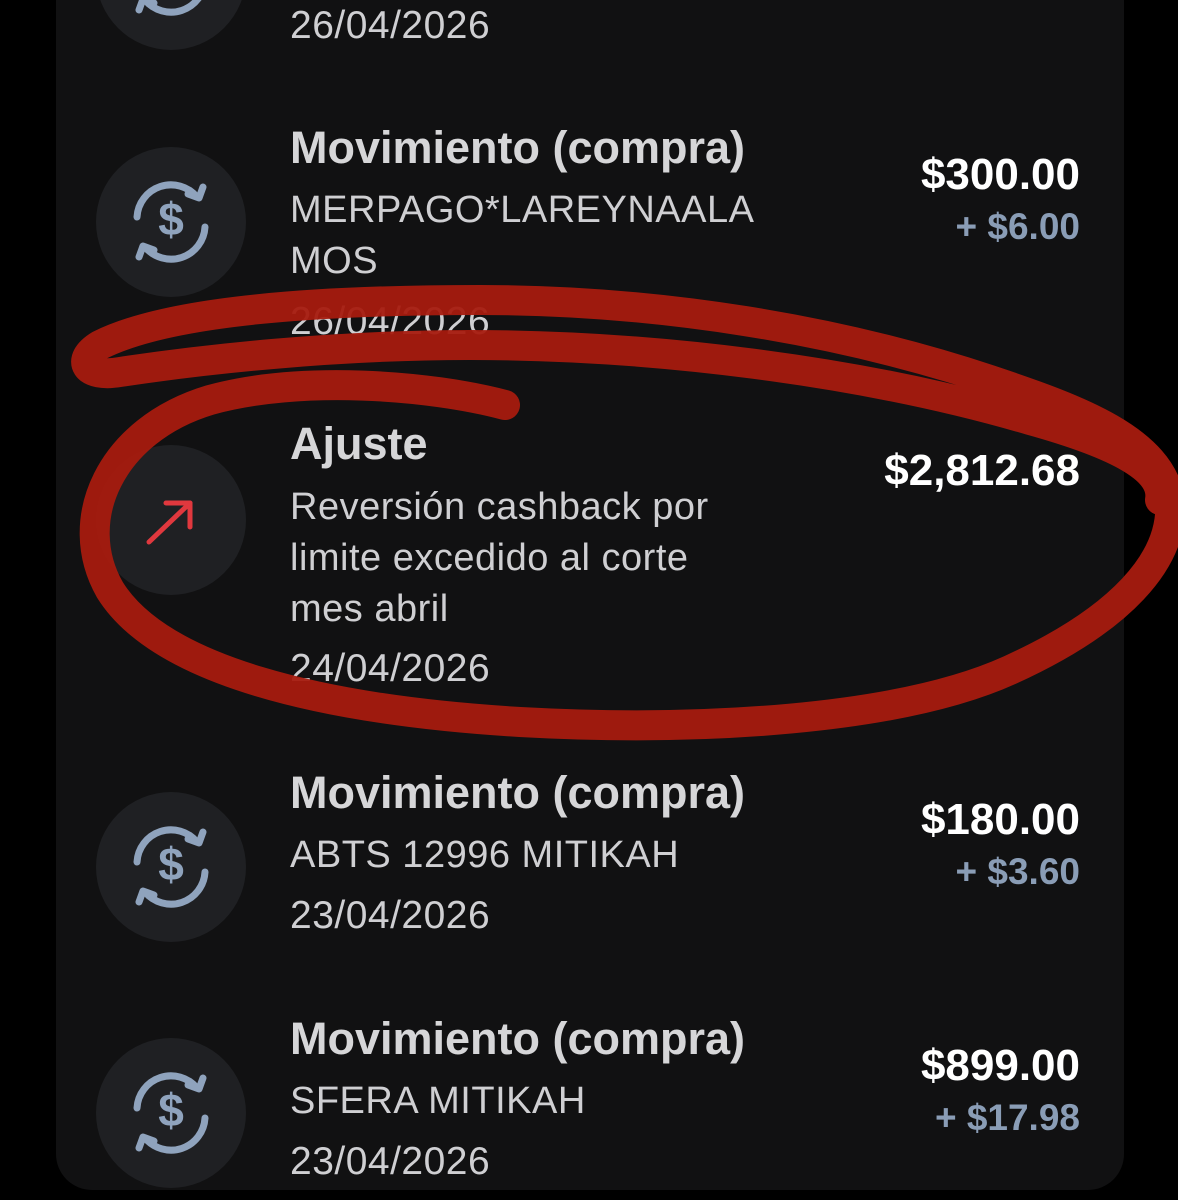  What do you see at coordinates (390, 1161) in the screenshot?
I see `transaction-date: 23/04/2026` at bounding box center [390, 1161].